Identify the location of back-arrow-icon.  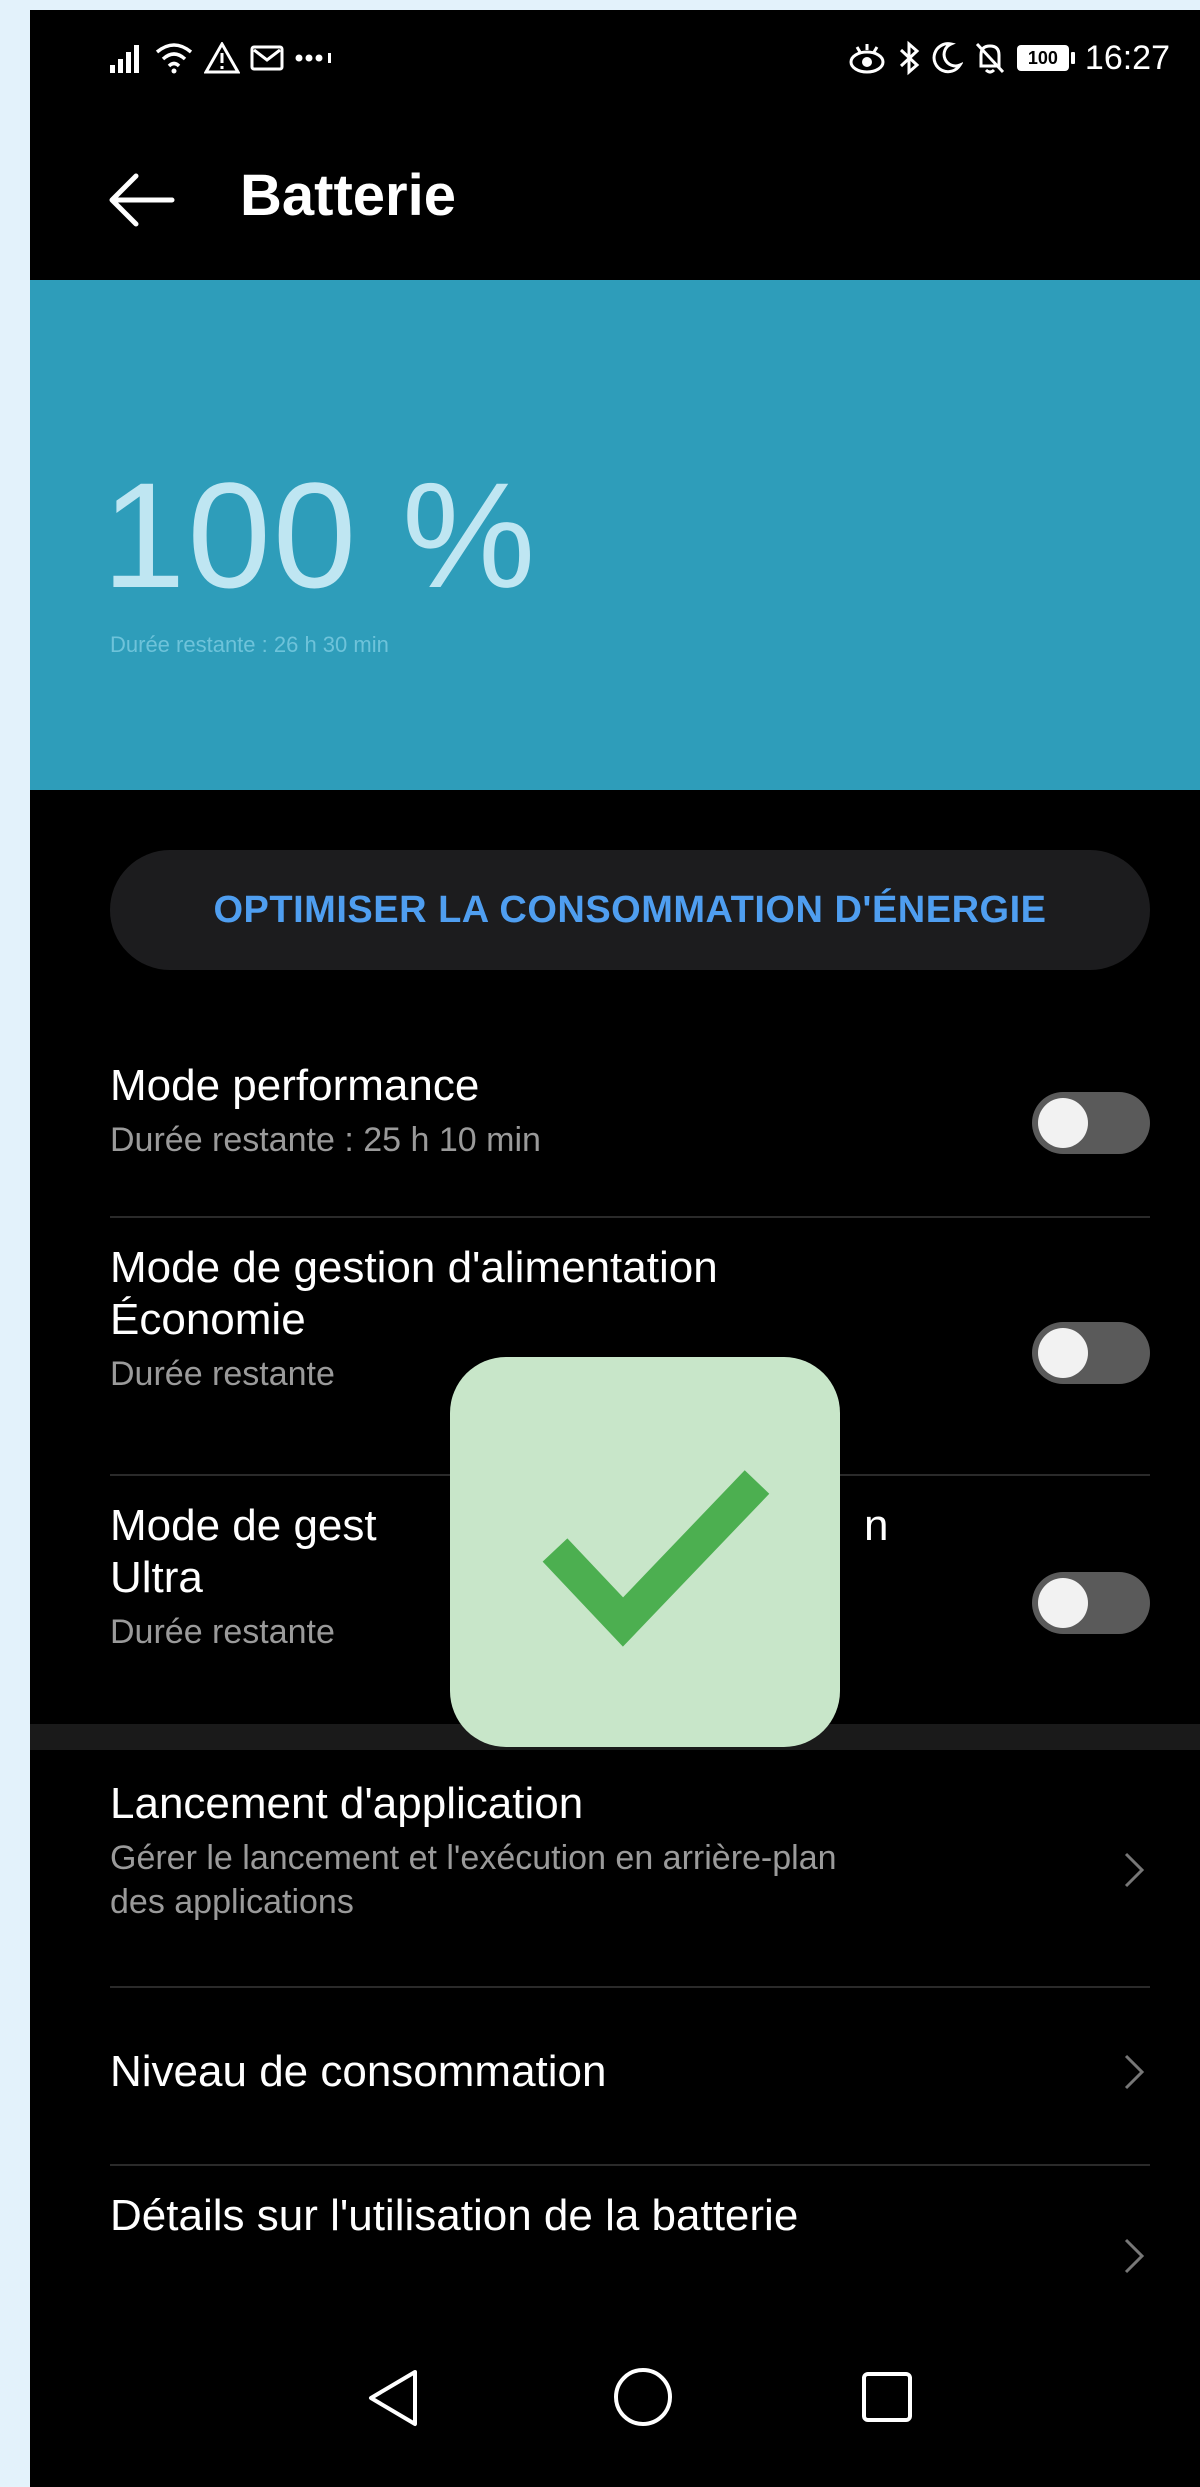
(141, 200).